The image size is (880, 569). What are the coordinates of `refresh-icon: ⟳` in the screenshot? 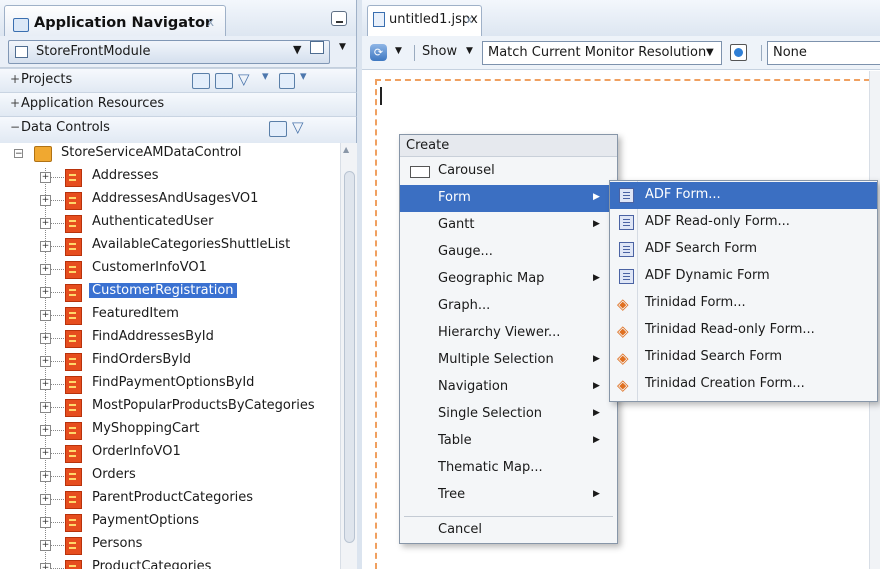 It's located at (378, 52).